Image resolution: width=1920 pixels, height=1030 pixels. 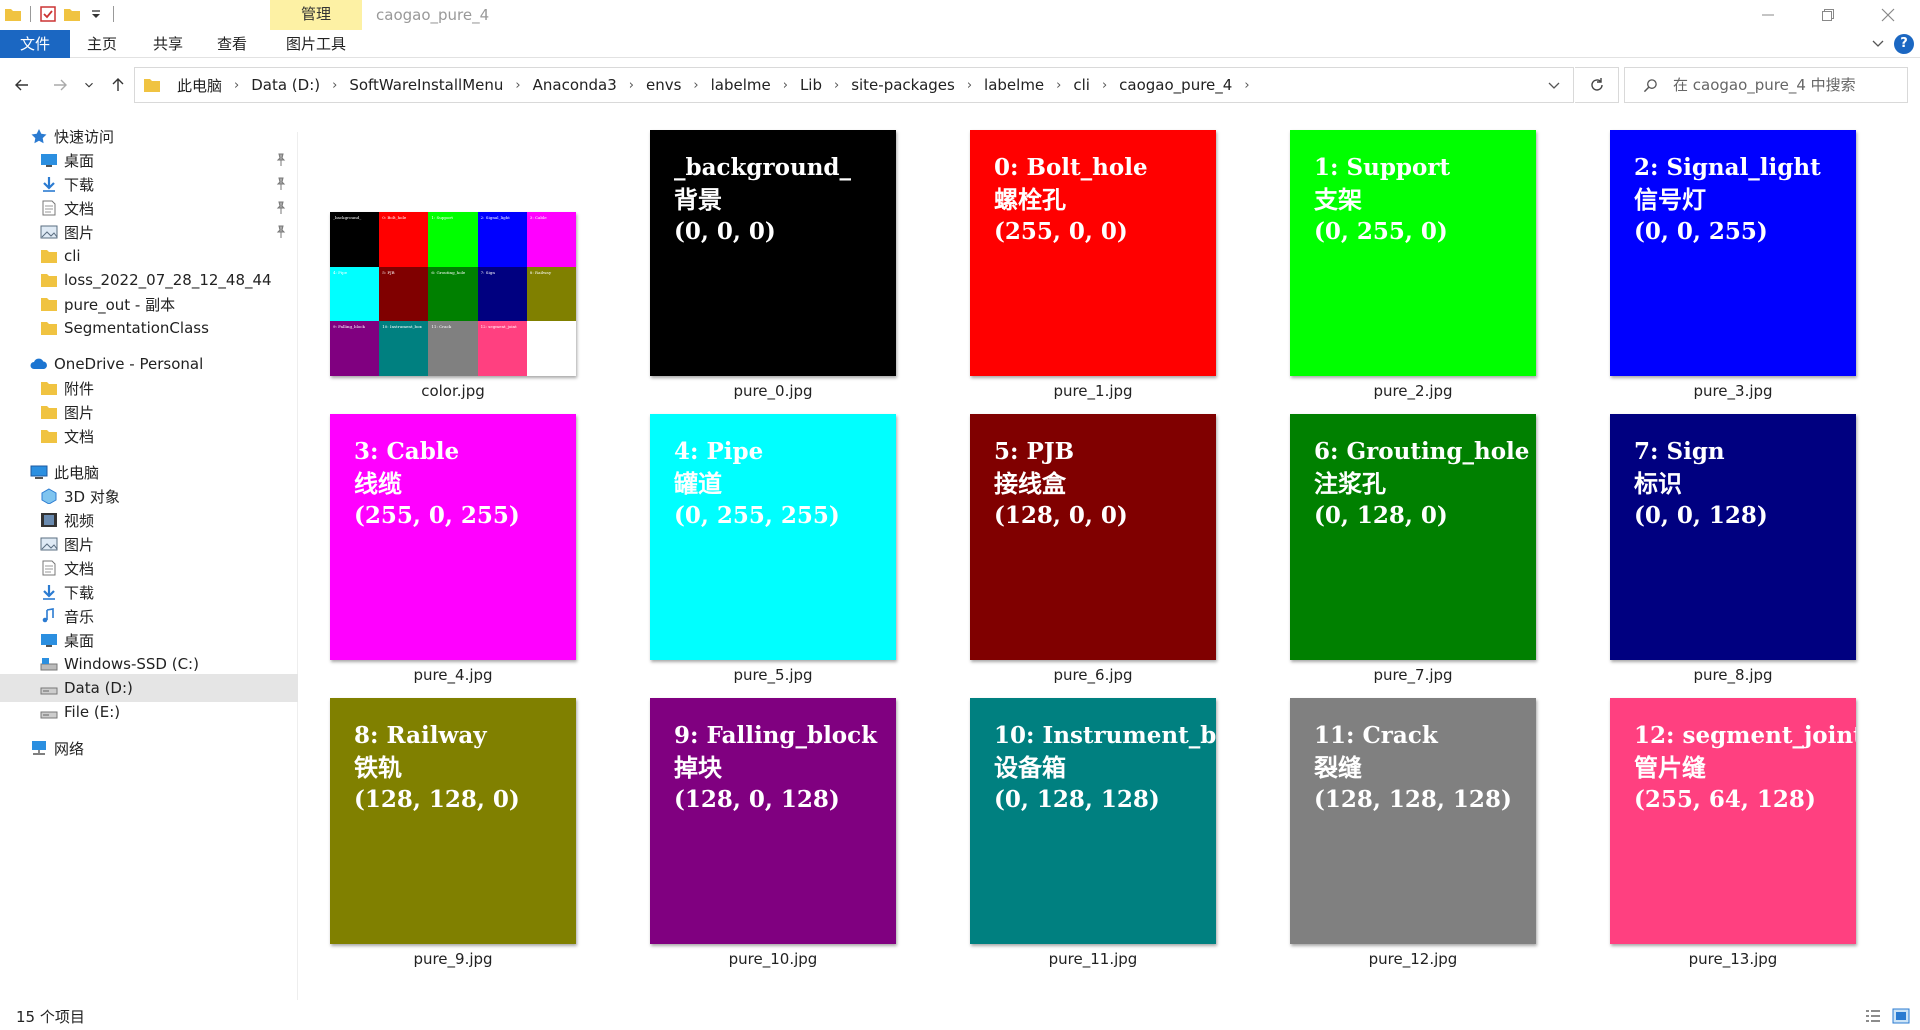 I want to click on color-legend-cell: 5: PJB, so click(x=404, y=294).